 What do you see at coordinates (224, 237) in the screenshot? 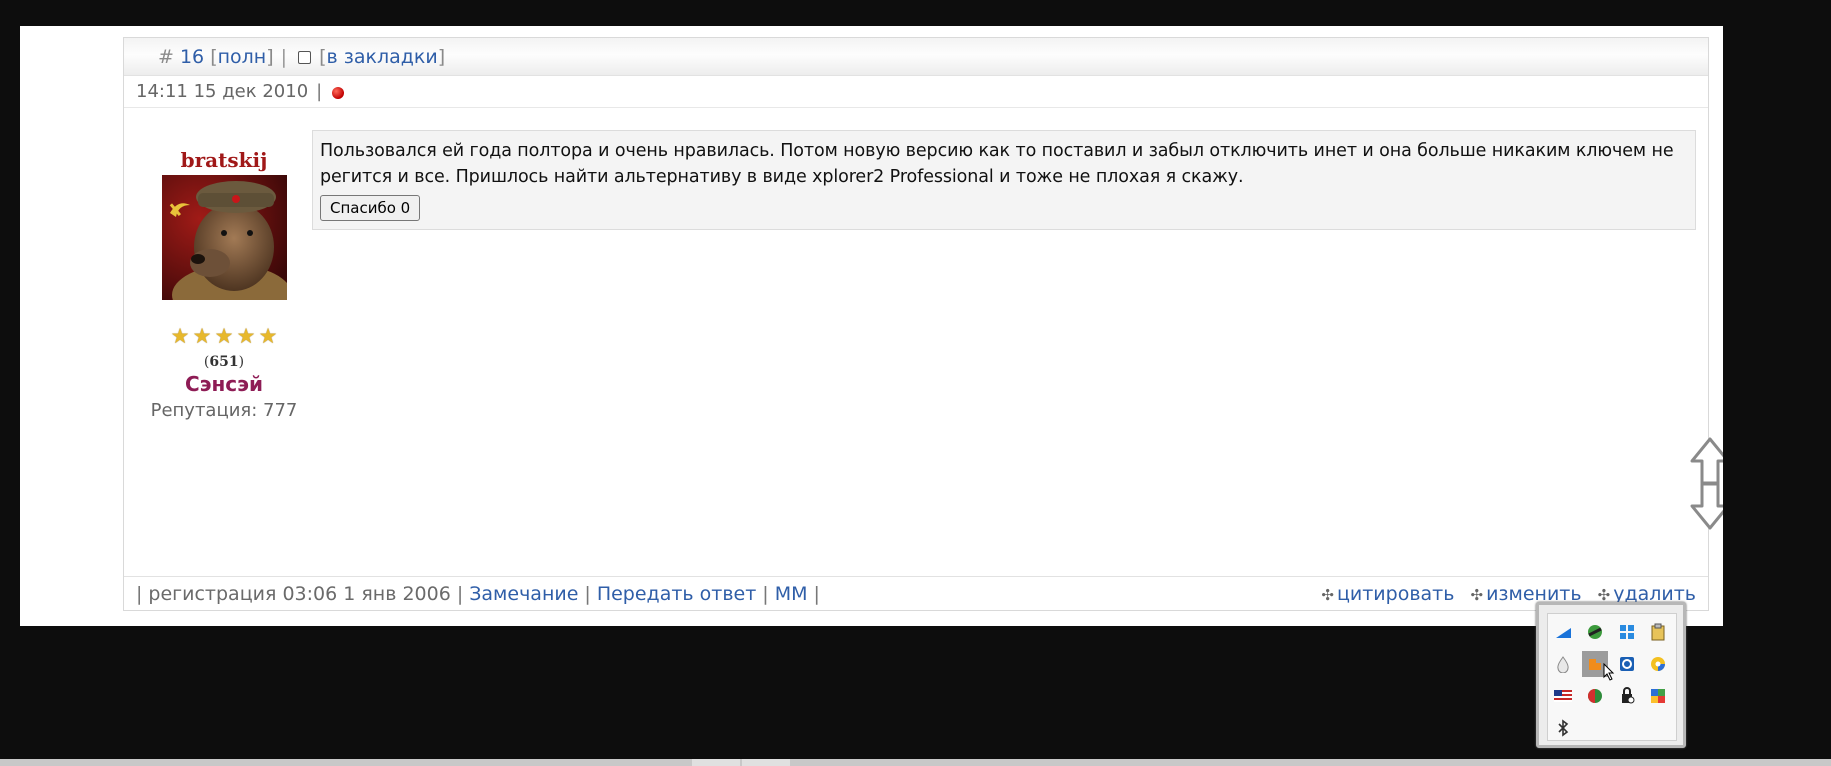
I see `user-avatar` at bounding box center [224, 237].